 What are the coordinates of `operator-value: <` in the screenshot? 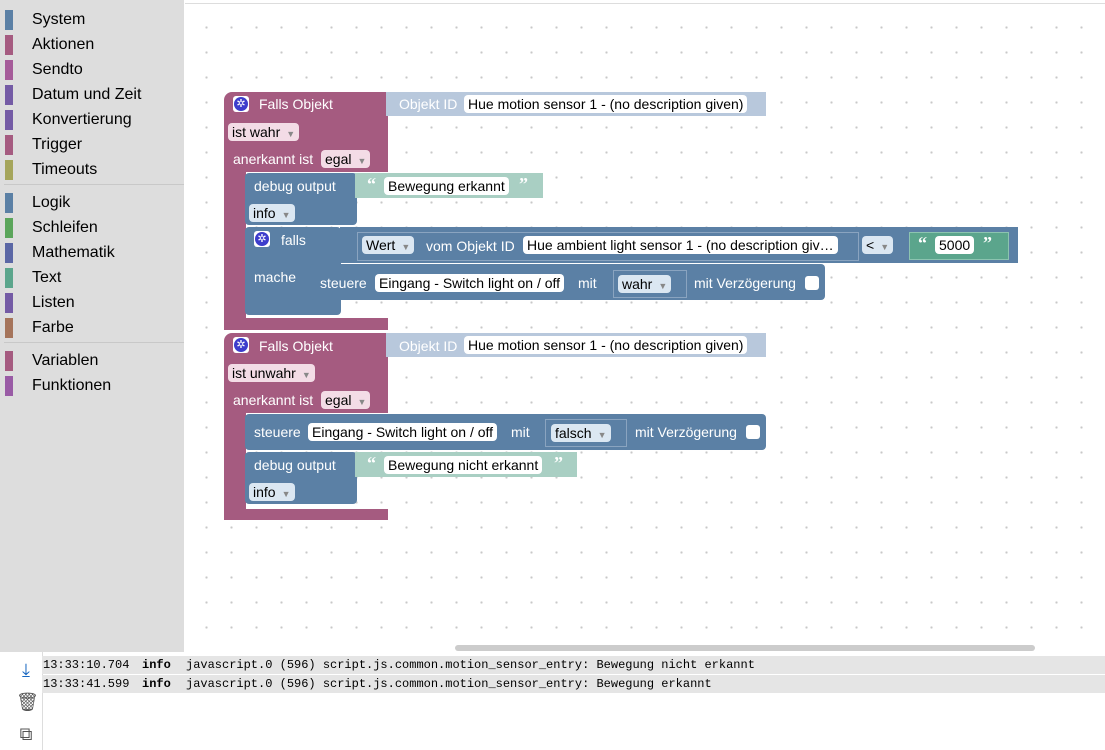 It's located at (870, 245).